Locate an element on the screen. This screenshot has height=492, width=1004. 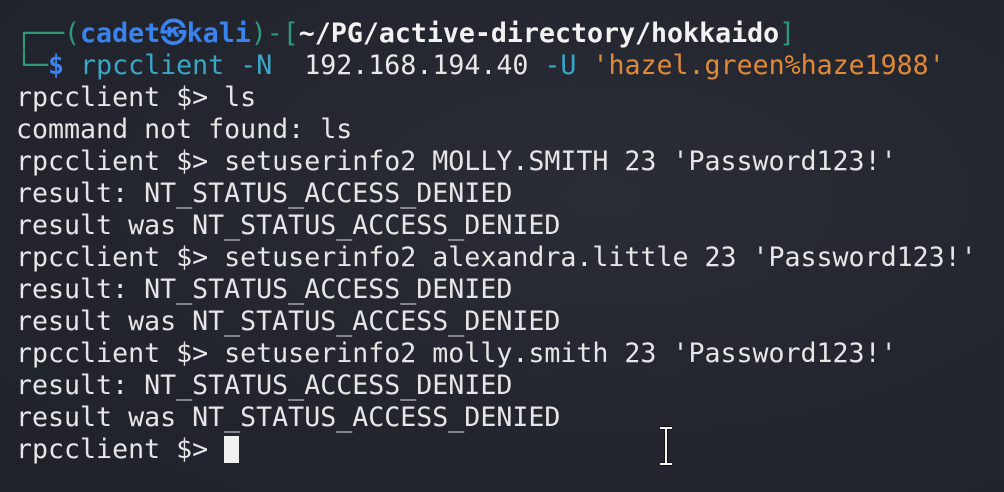
command-flag-u: -U is located at coordinates (560, 65).